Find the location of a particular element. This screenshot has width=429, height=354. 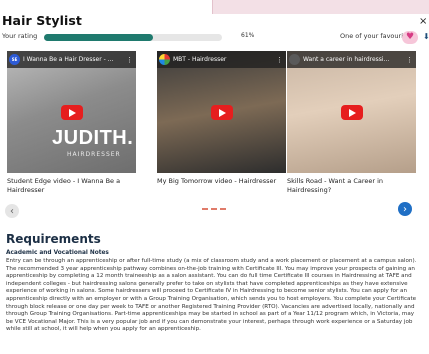

video-title: MBT - Hairdresser is located at coordinates (200, 59).